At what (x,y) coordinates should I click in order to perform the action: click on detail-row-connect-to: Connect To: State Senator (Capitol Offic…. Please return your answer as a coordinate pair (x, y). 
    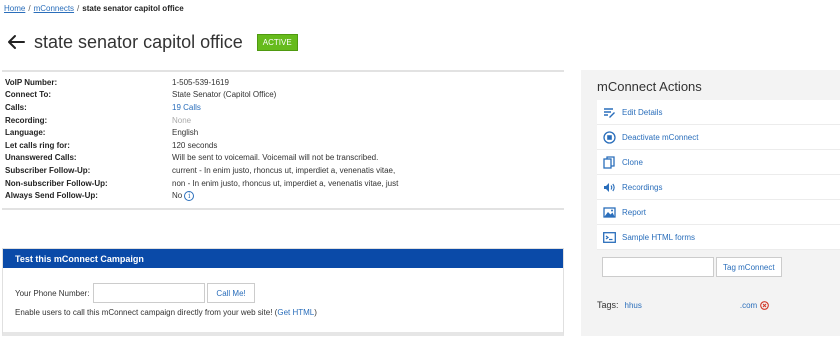
    Looking at the image, I should click on (283, 95).